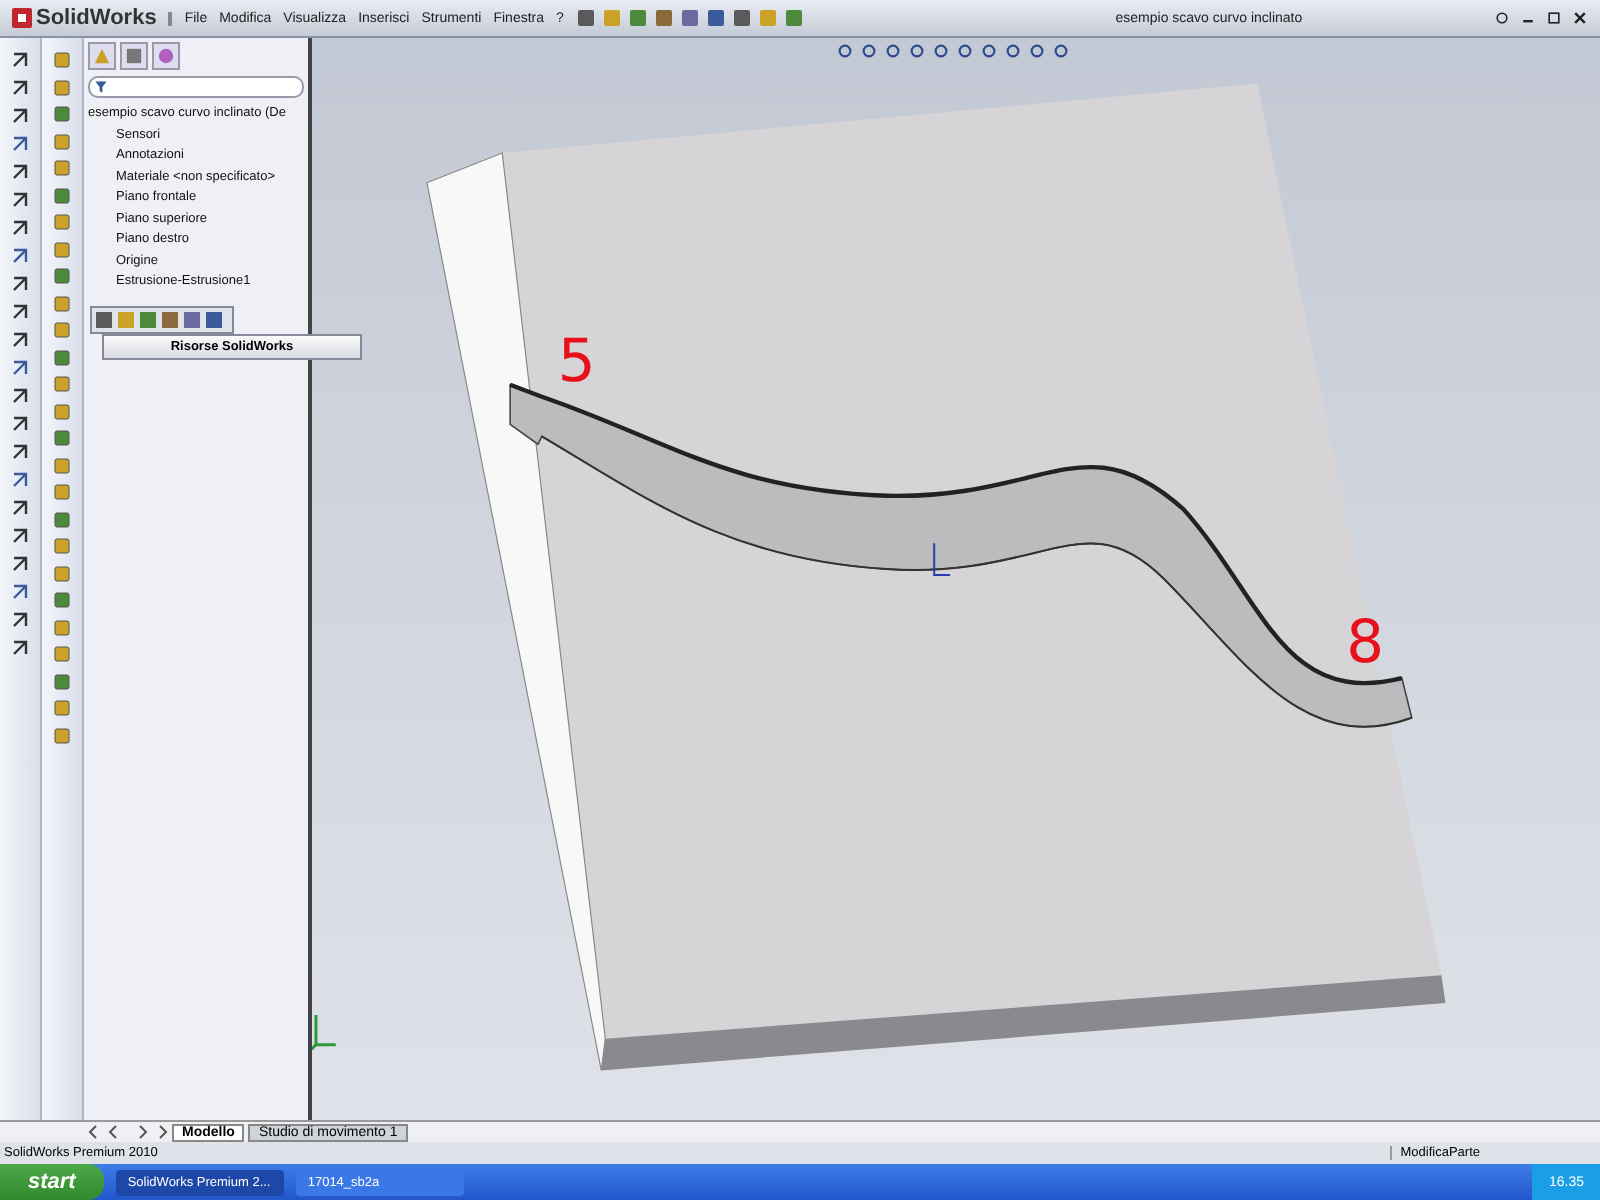 The height and width of the screenshot is (1200, 1600). What do you see at coordinates (1580, 18) in the screenshot?
I see `close-icon` at bounding box center [1580, 18].